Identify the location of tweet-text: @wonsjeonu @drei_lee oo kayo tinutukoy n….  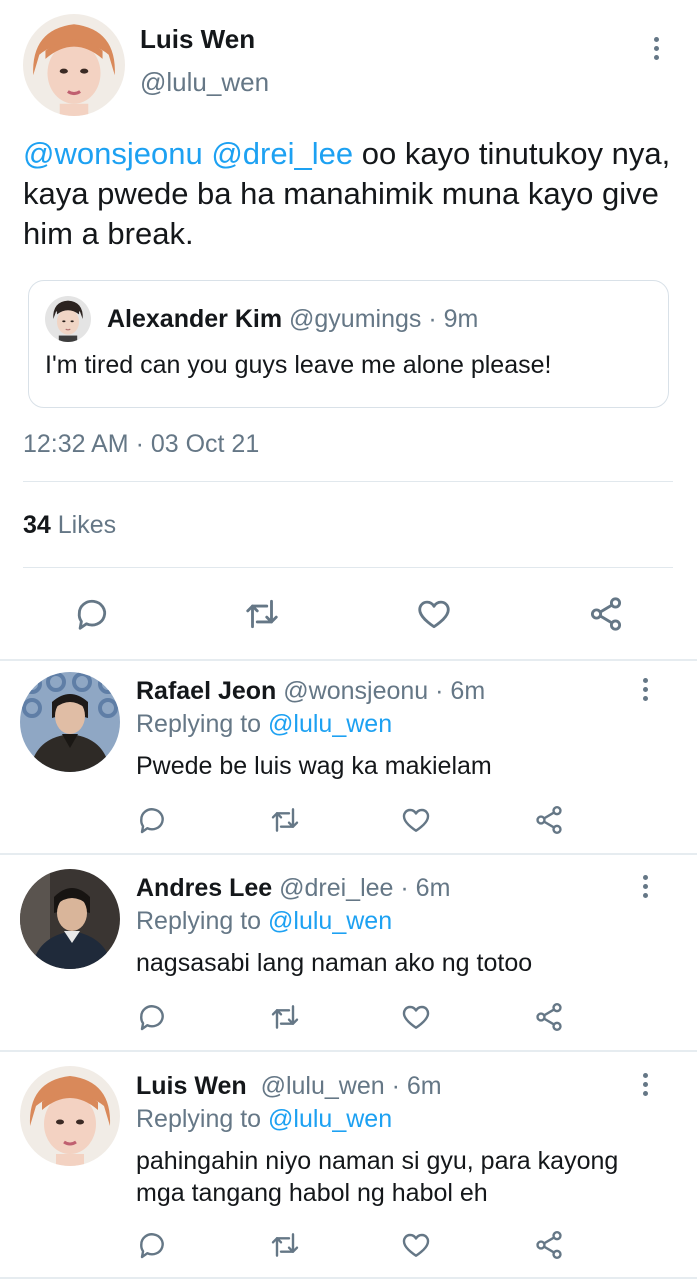
(350, 194).